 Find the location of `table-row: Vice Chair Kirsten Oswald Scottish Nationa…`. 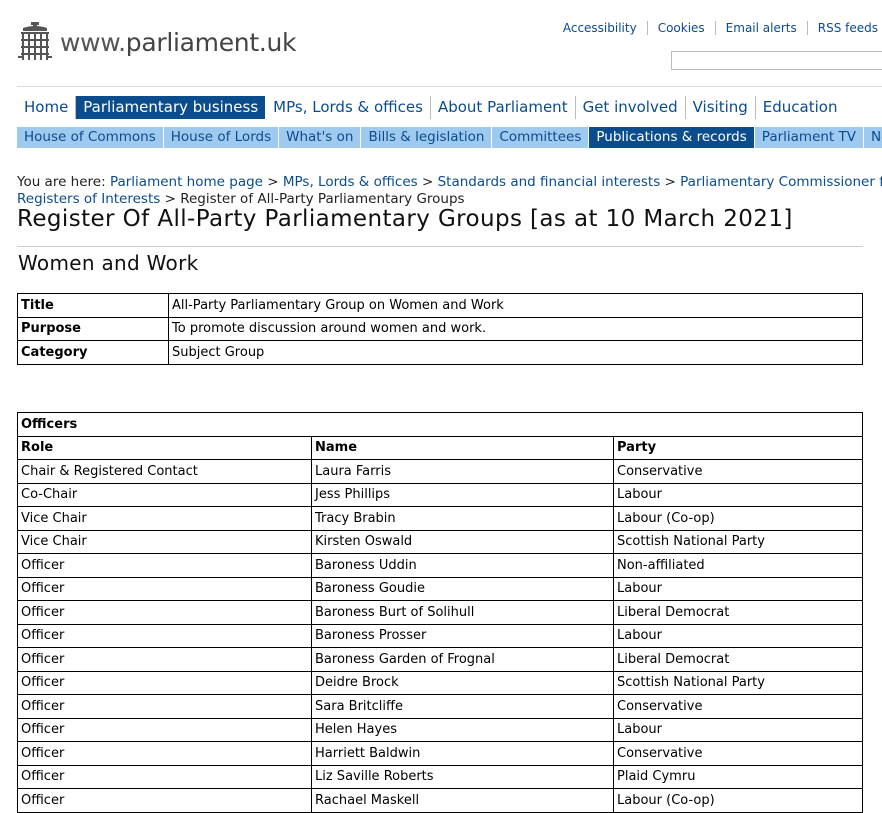

table-row: Vice Chair Kirsten Oswald Scottish Nationa… is located at coordinates (440, 541).